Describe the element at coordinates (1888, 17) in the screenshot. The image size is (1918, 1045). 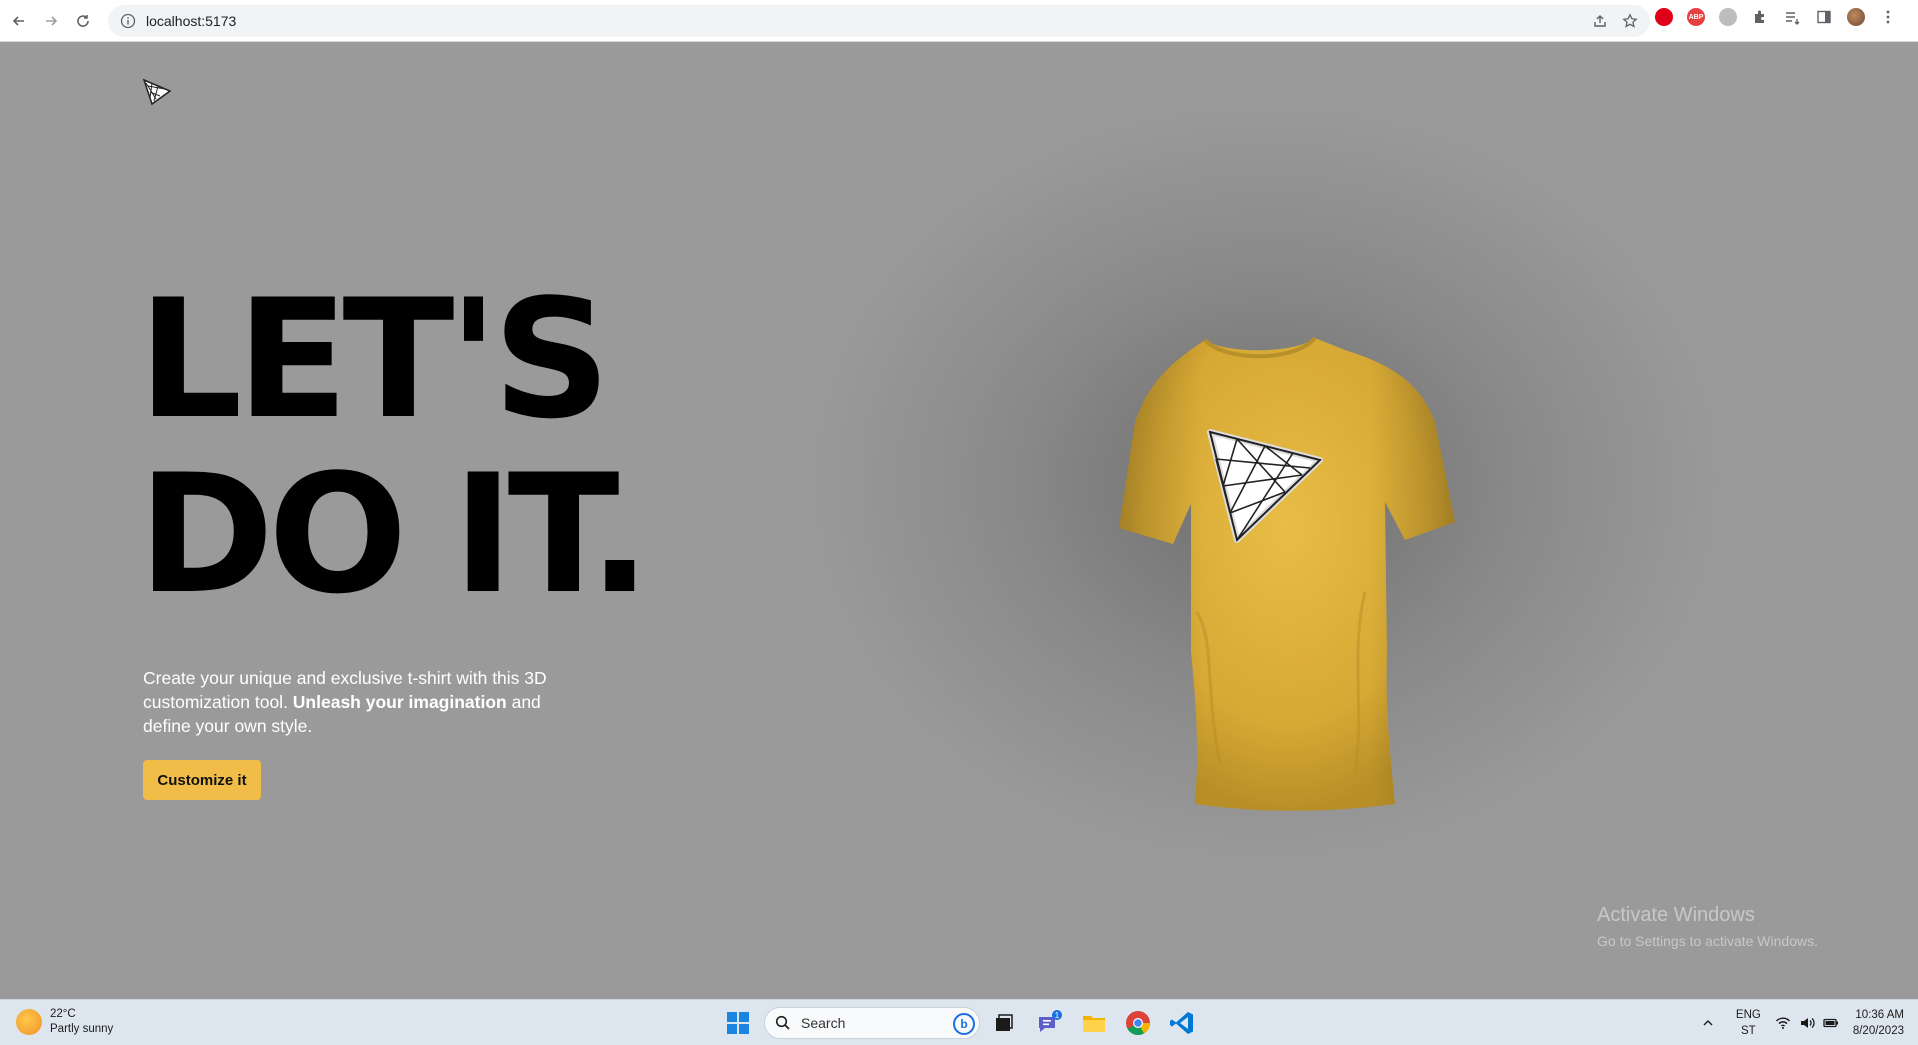
I see `more-menu-icon` at that location.